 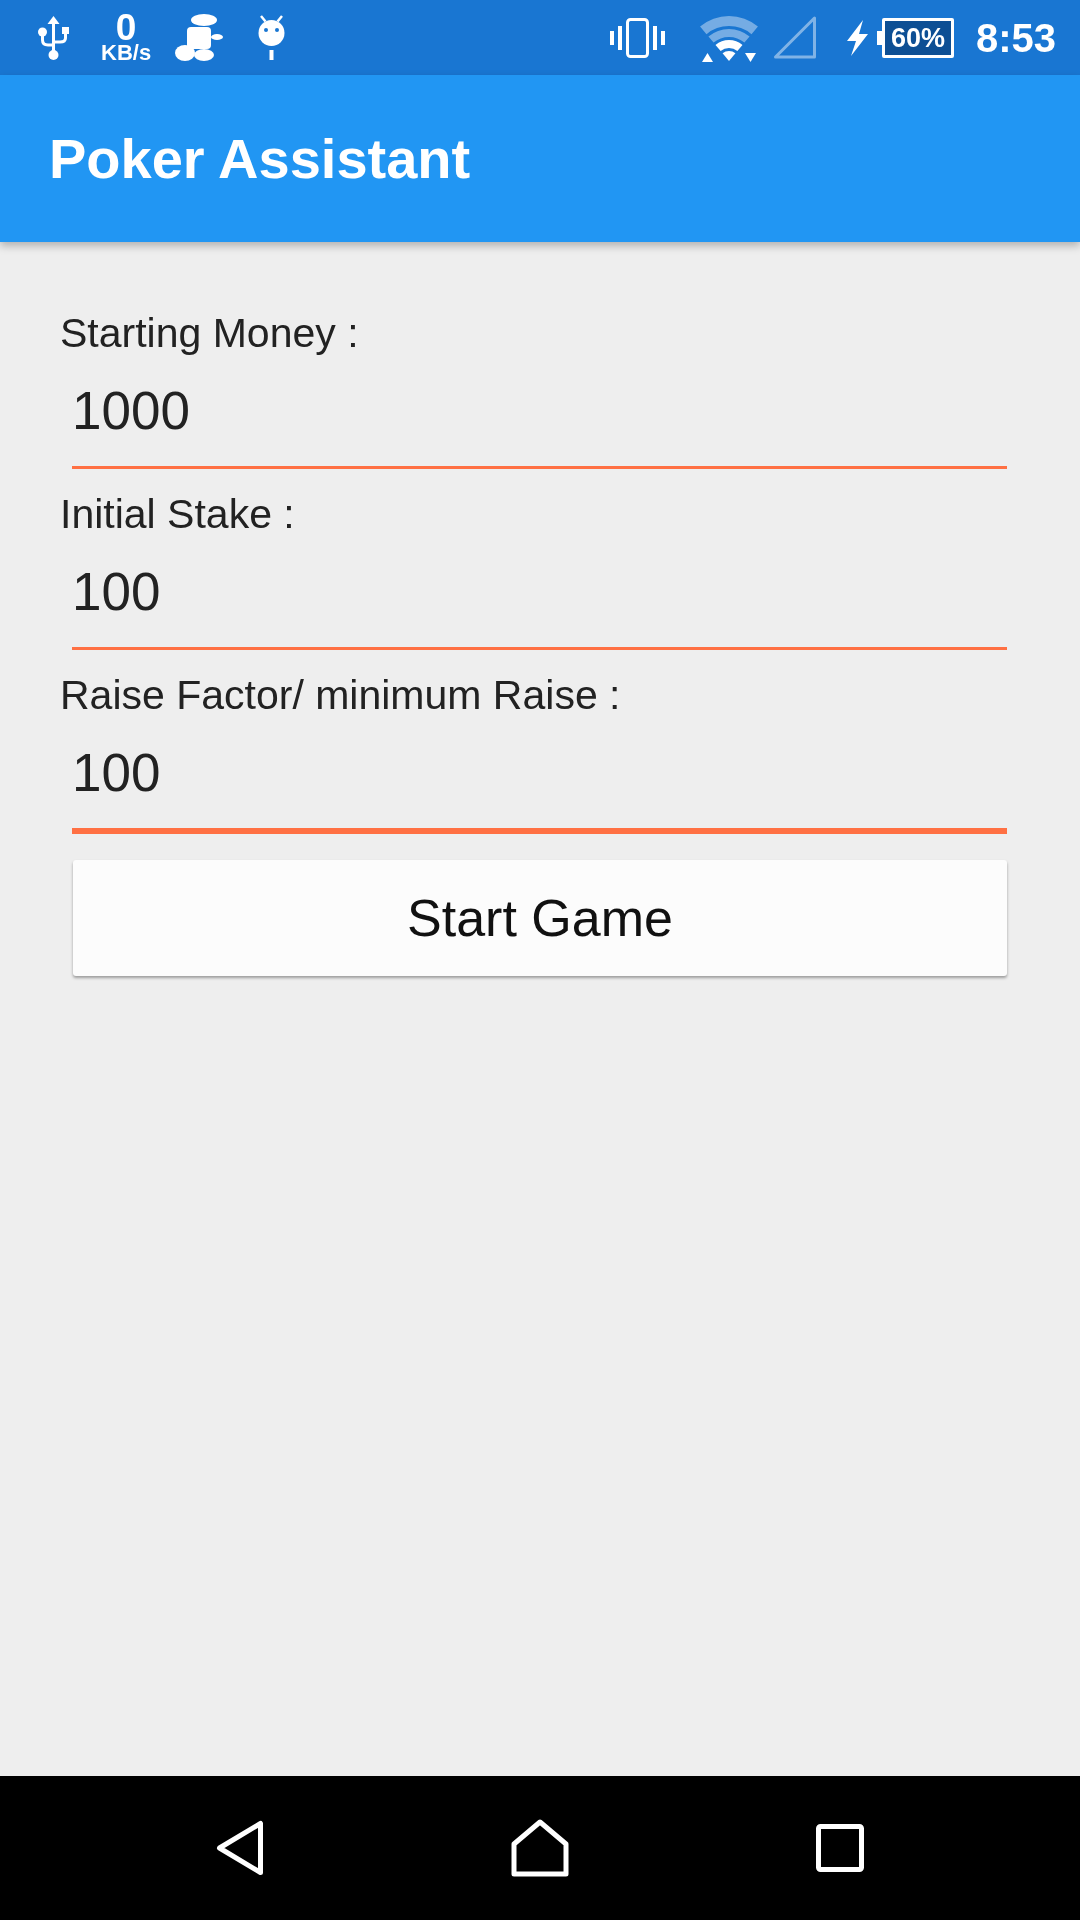 I want to click on network-speed-value: 0, so click(x=126, y=27).